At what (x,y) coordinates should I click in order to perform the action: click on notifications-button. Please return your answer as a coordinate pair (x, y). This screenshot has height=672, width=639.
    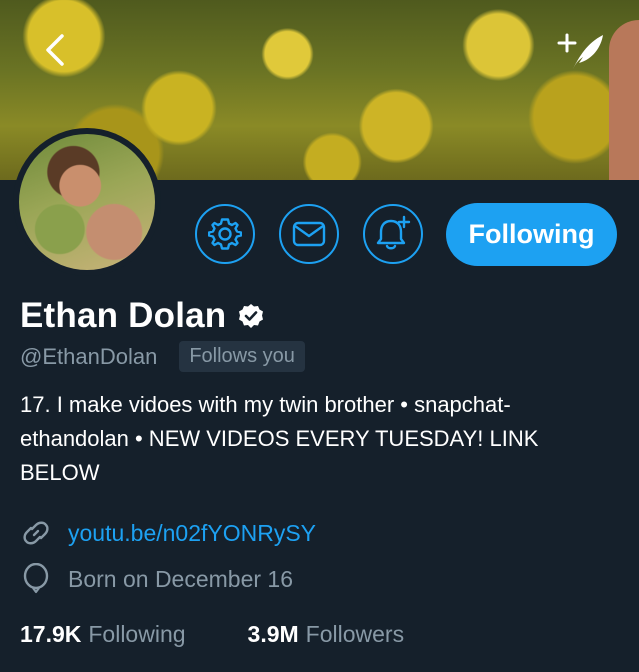
    Looking at the image, I should click on (393, 234).